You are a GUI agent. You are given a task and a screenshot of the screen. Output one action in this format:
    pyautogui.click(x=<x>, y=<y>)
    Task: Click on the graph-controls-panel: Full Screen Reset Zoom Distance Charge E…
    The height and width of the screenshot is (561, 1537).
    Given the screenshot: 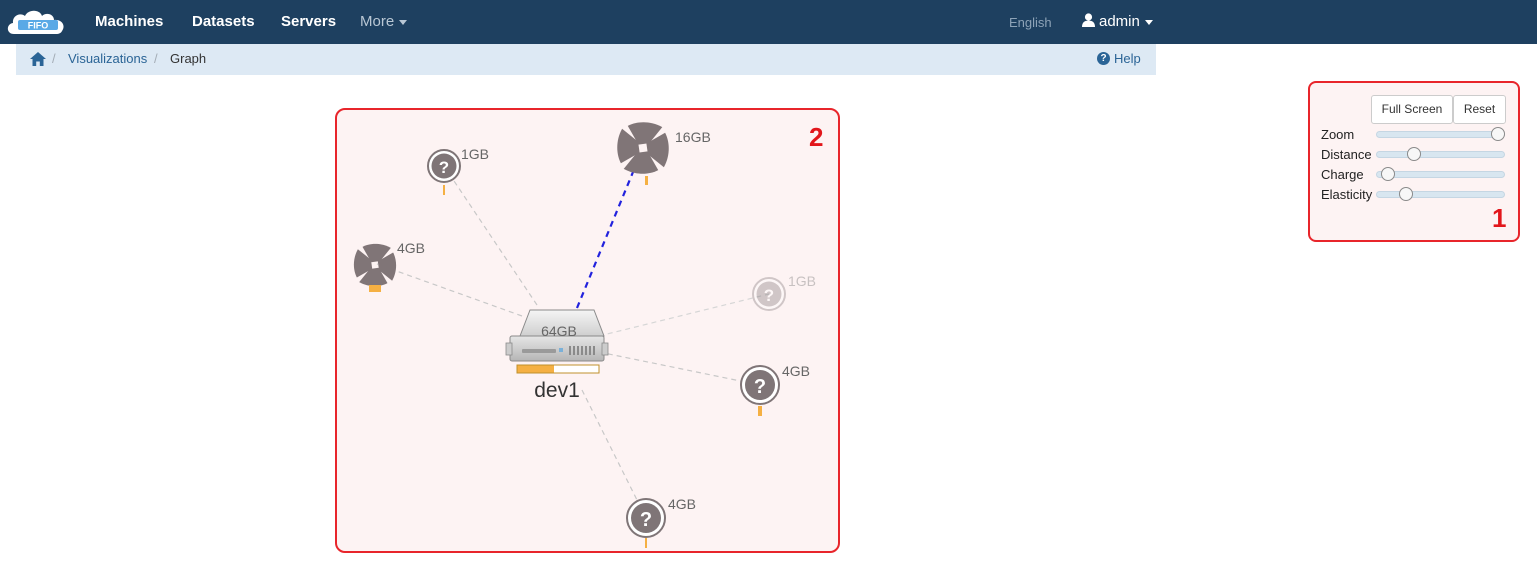 What is the action you would take?
    pyautogui.click(x=1414, y=161)
    